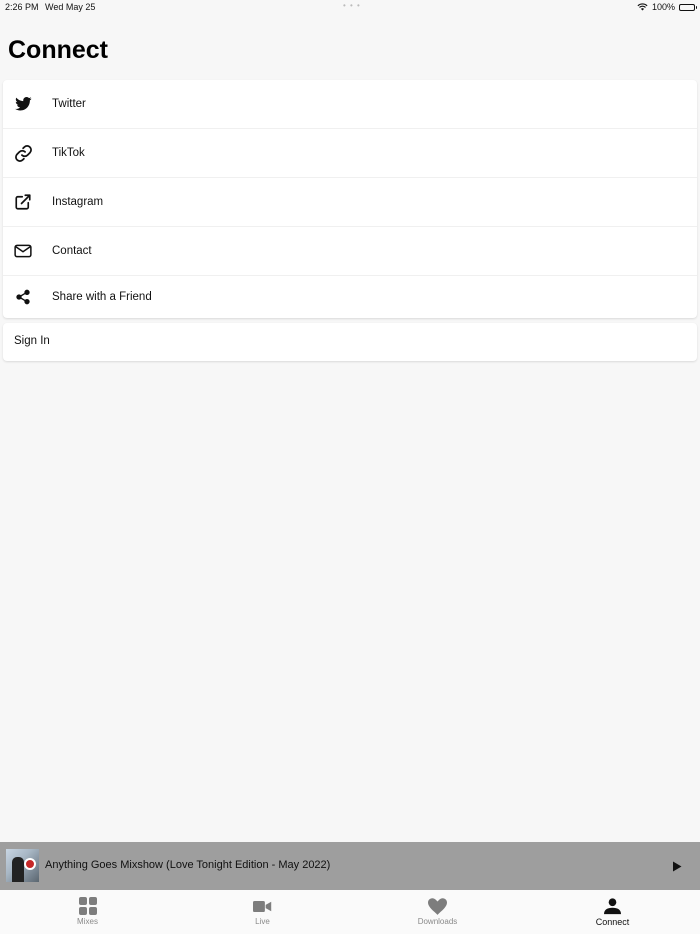  I want to click on play-icon, so click(677, 866).